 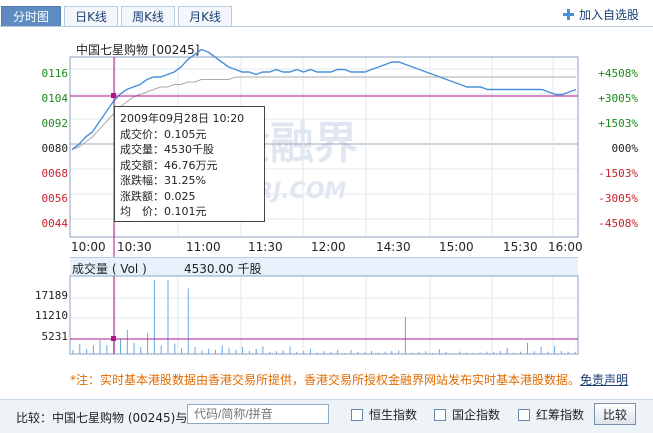 I want to click on time-tick: 14:30, so click(x=393, y=247).